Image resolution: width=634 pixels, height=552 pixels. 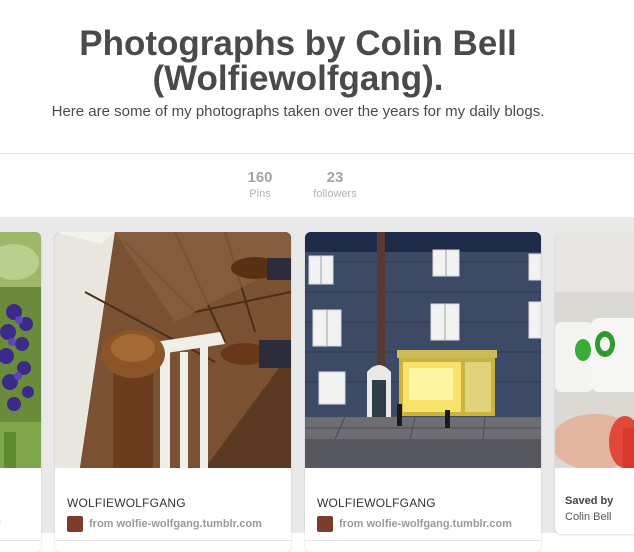 I want to click on saved-by-name: Colin Bell, so click(x=588, y=517).